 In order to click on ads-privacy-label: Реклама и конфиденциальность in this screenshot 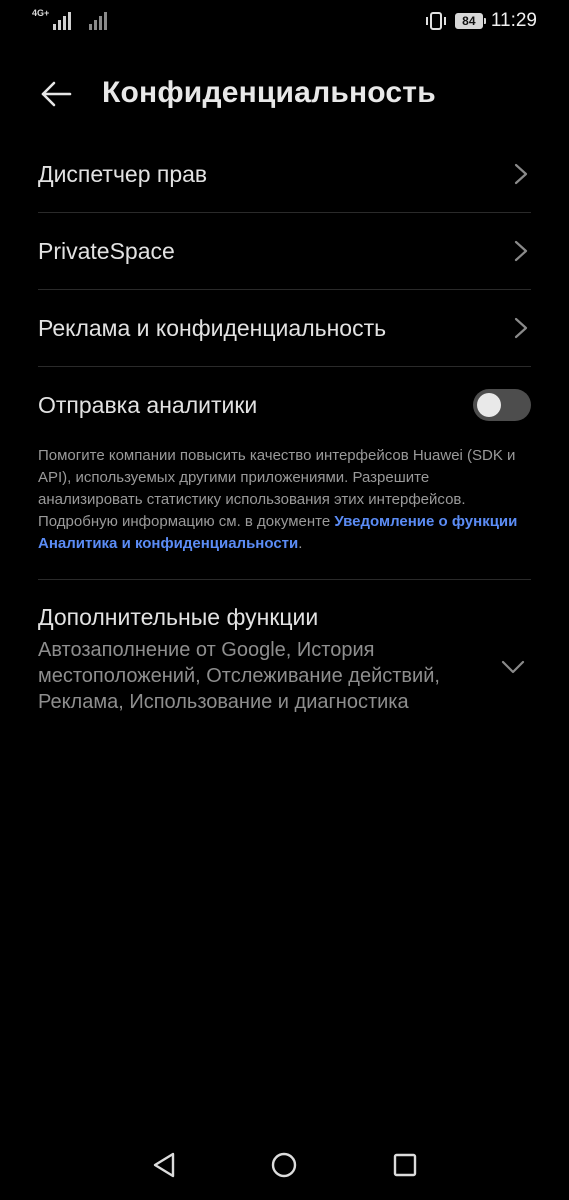, I will do `click(212, 327)`.